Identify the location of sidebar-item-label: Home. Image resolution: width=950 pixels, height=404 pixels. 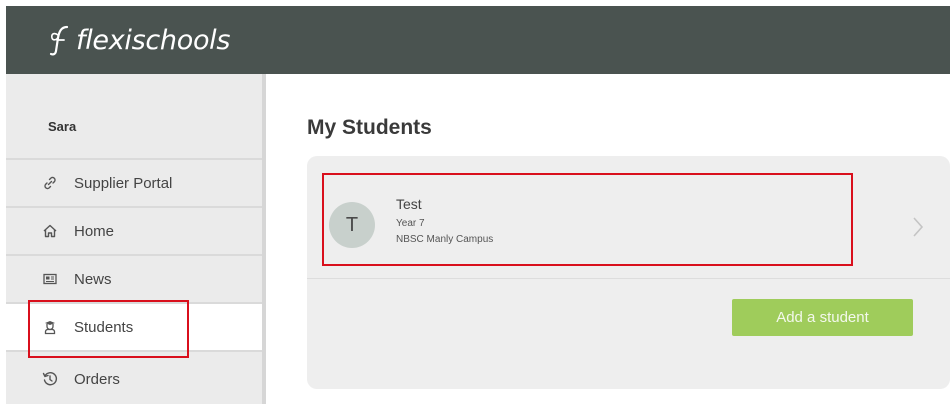
(94, 231).